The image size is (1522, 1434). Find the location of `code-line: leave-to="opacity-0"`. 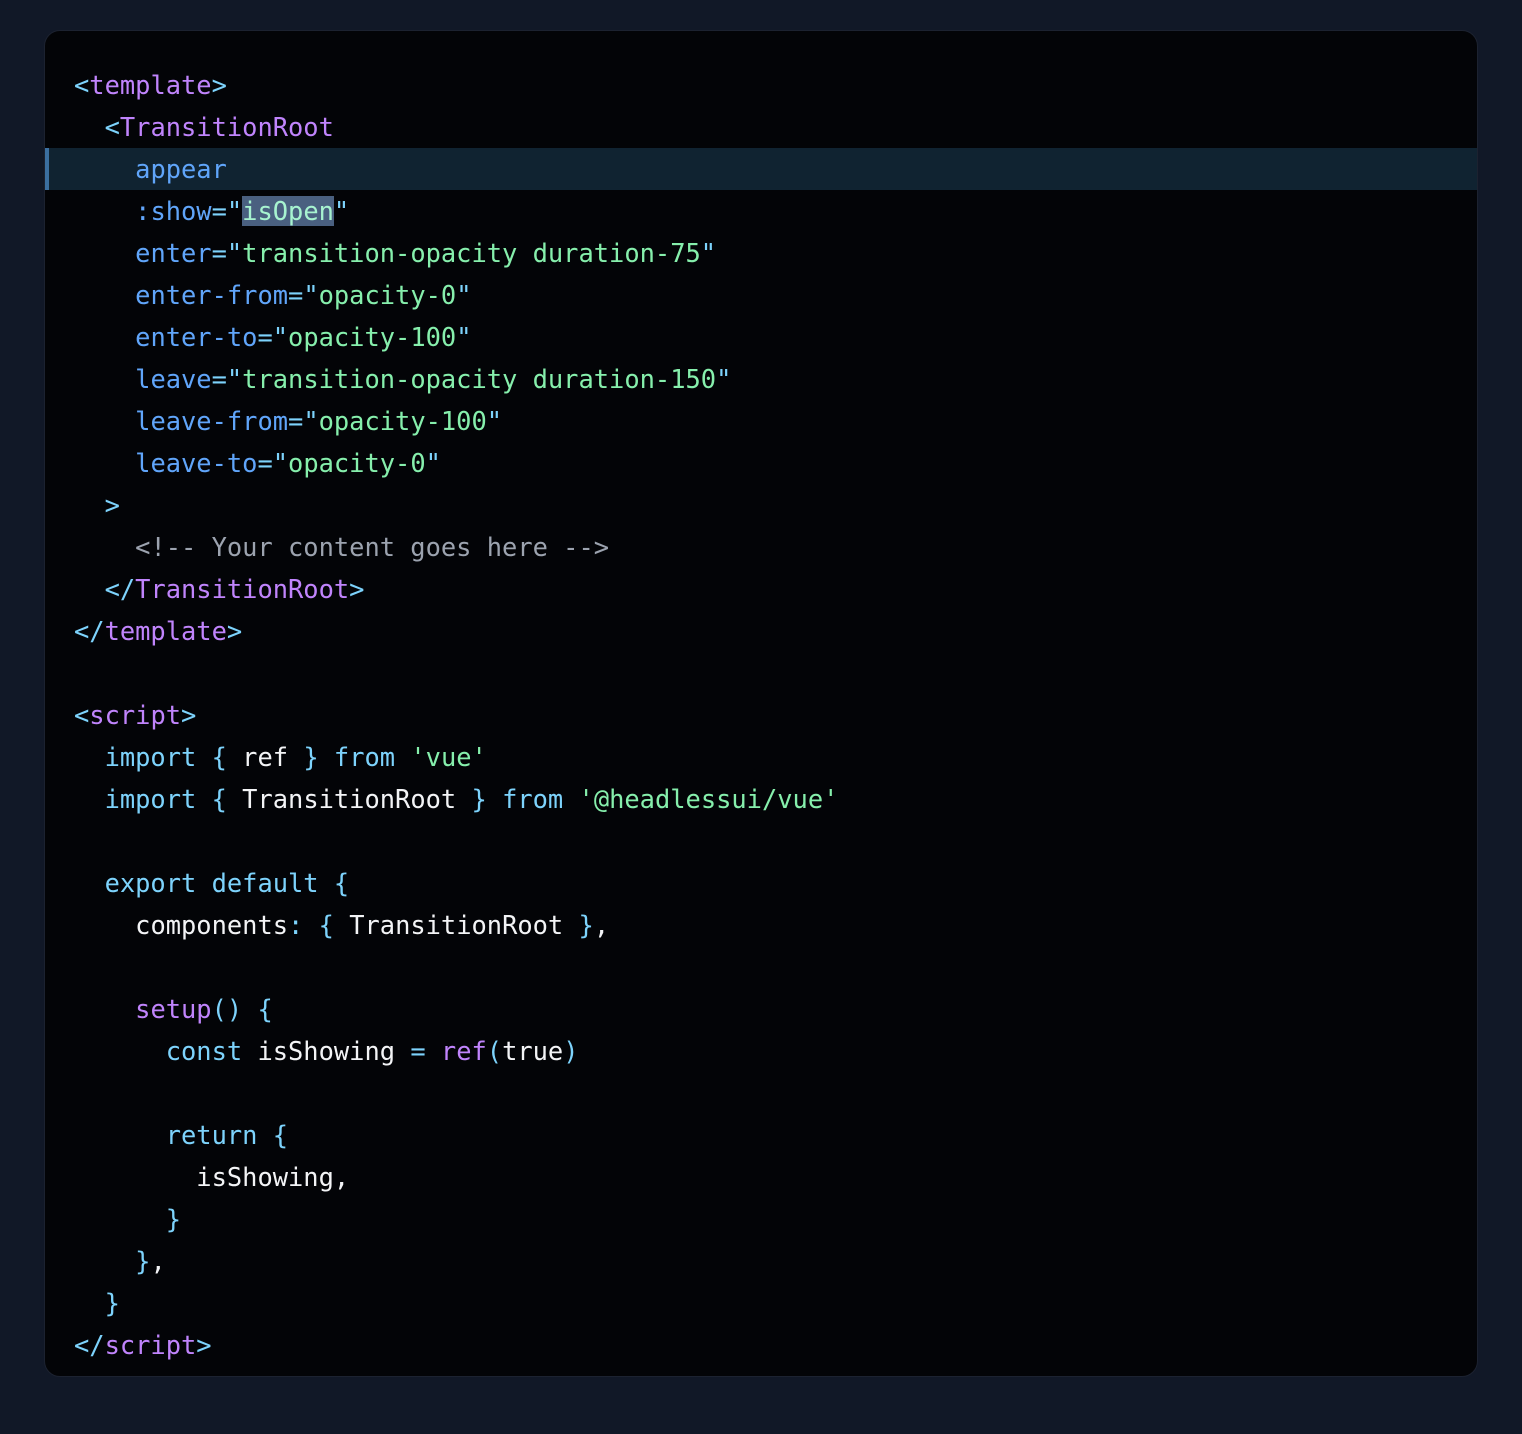

code-line: leave-to="opacity-0" is located at coordinates (761, 463).